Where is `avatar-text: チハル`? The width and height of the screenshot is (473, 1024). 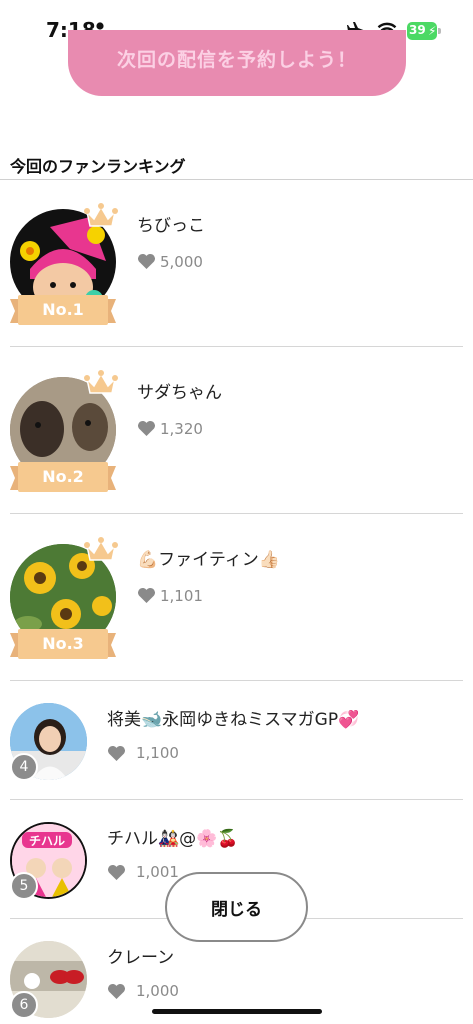
avatar-text: チハル is located at coordinates (47, 841).